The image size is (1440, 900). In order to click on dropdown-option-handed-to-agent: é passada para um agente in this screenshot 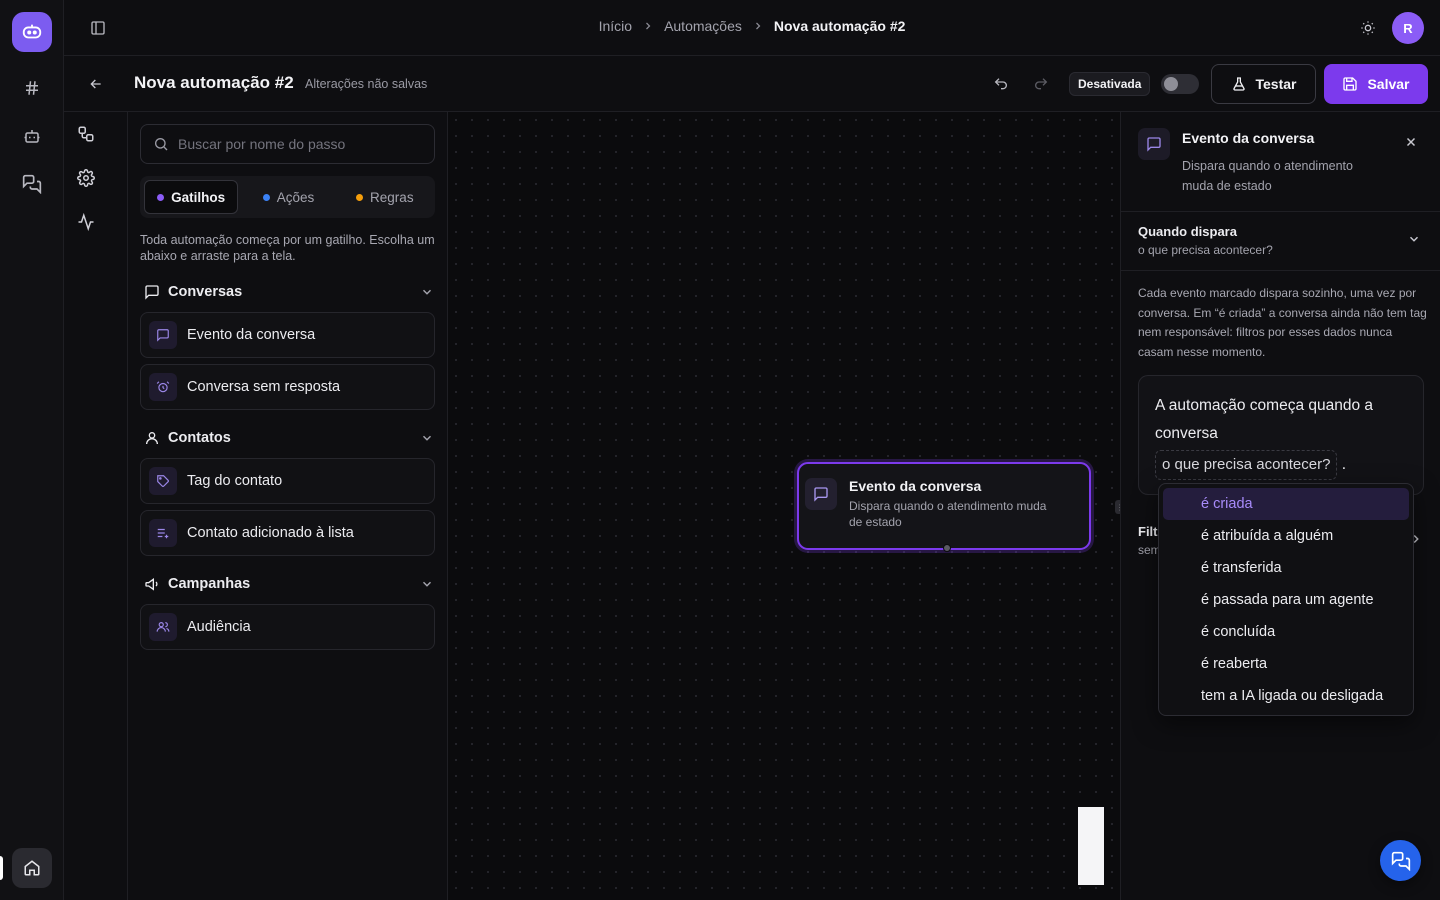, I will do `click(1286, 600)`.